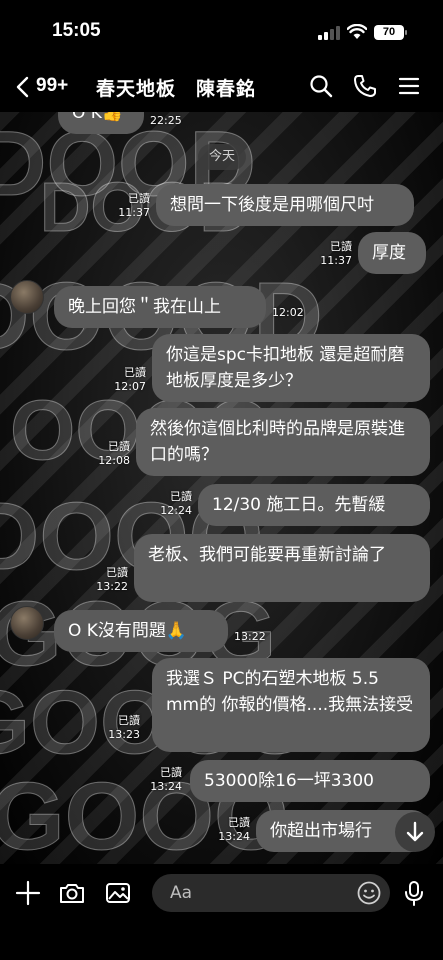 The width and height of the screenshot is (443, 960). I want to click on message-meta: 已讀 13:22, so click(107, 580).